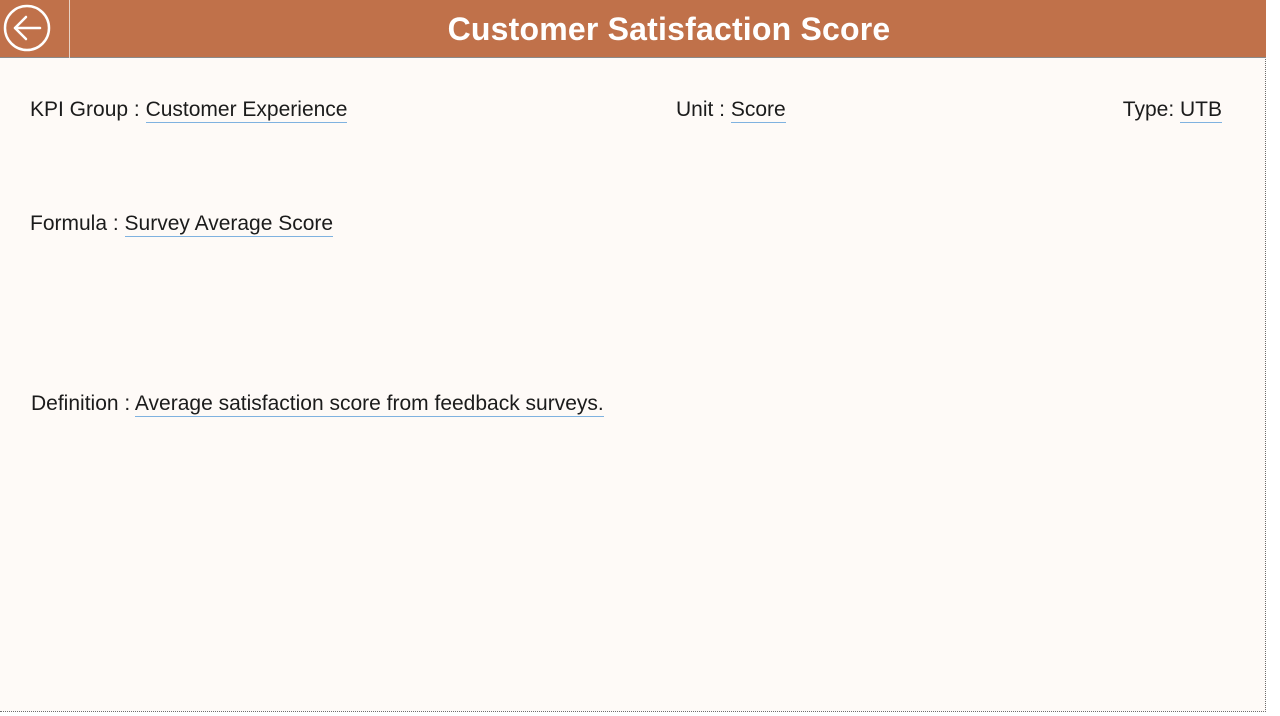 The image size is (1280, 716). Describe the element at coordinates (758, 110) in the screenshot. I see `unit-value: Score` at that location.